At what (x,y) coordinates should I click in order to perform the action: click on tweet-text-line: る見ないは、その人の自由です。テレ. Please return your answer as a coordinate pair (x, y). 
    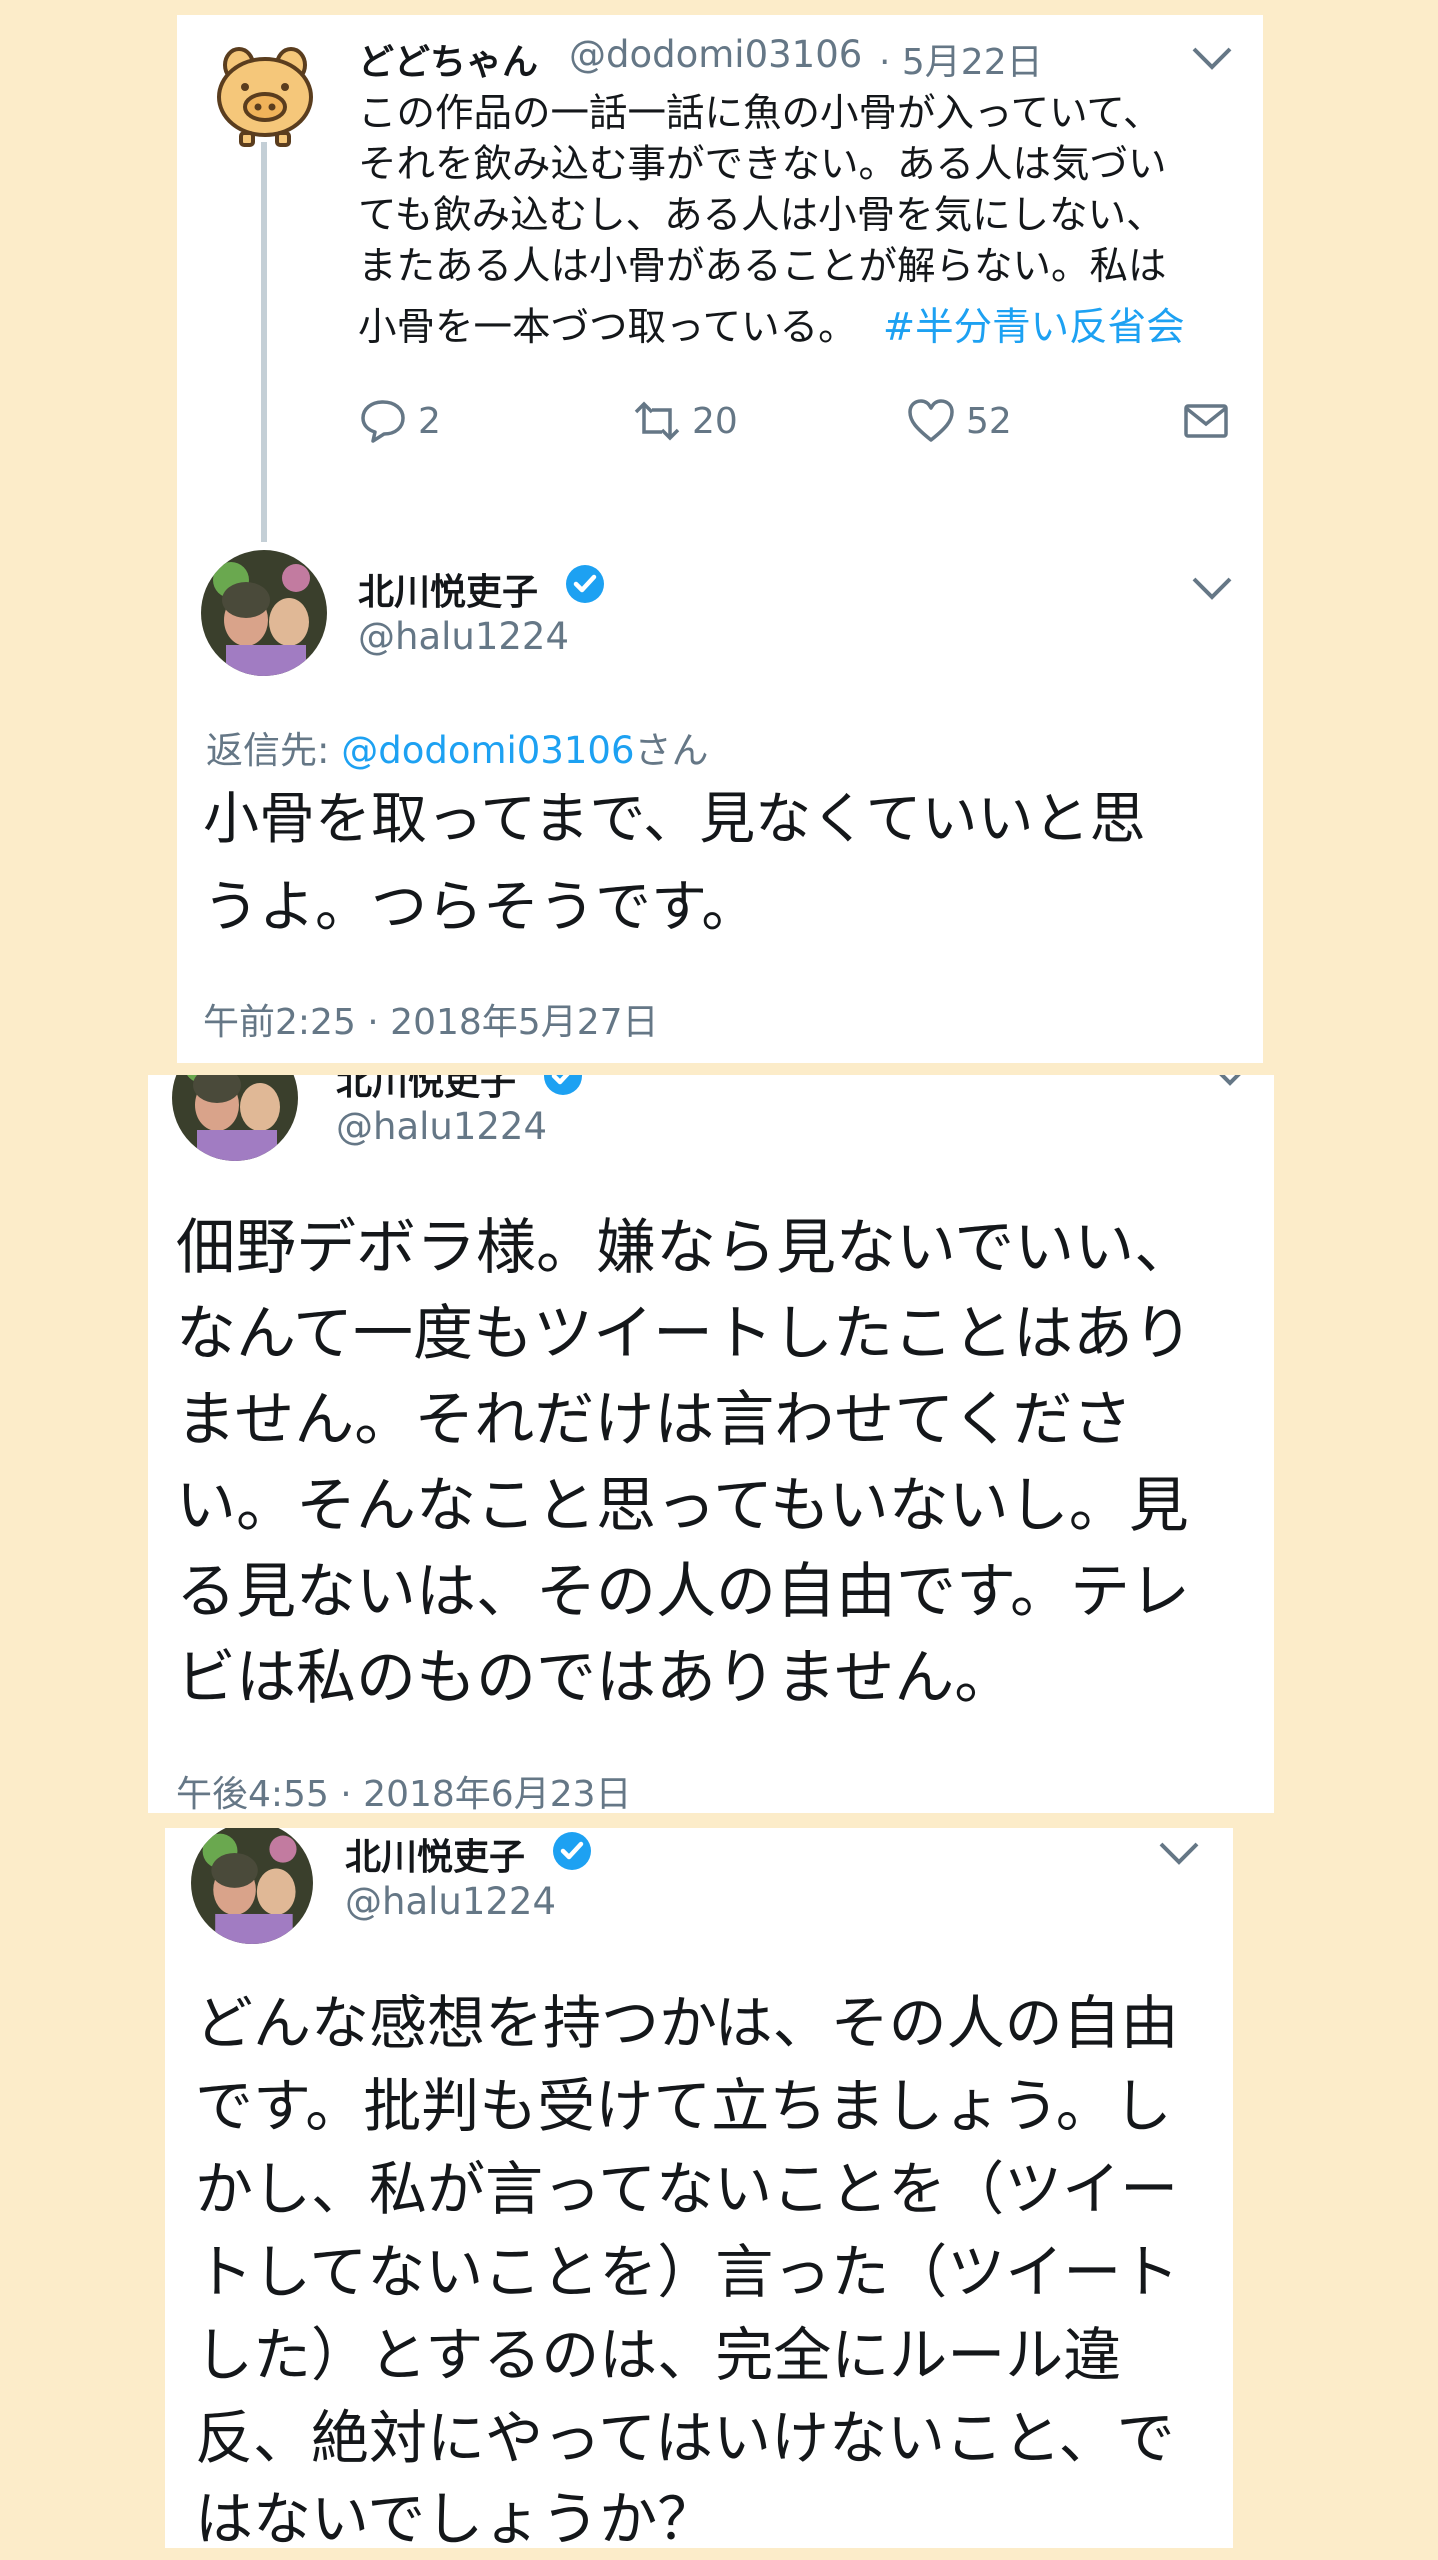
    Looking at the image, I should click on (683, 1592).